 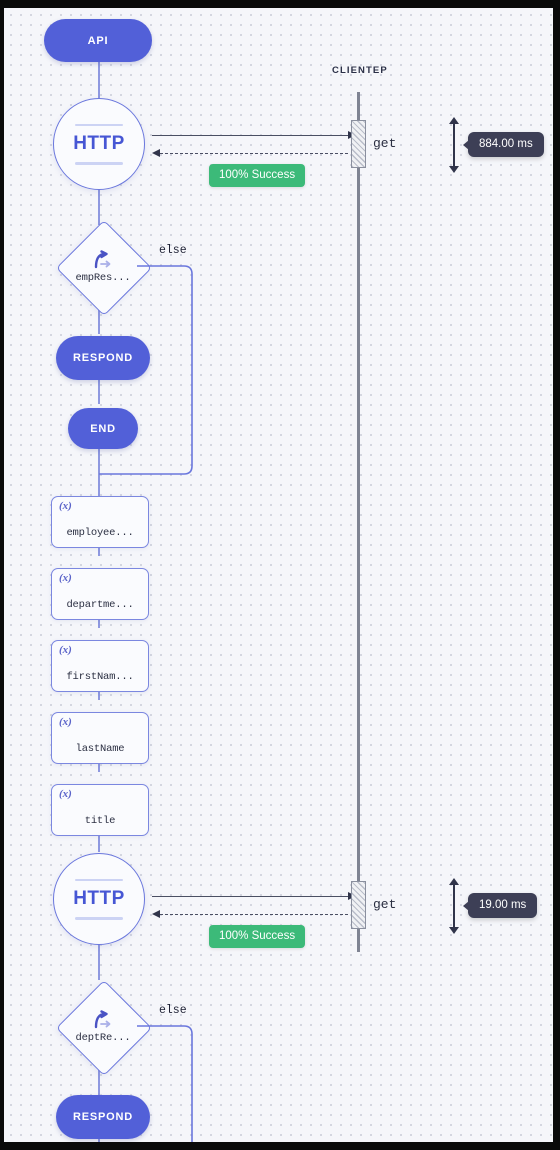 What do you see at coordinates (173, 1010) in the screenshot?
I see `else-branch-label-2: else` at bounding box center [173, 1010].